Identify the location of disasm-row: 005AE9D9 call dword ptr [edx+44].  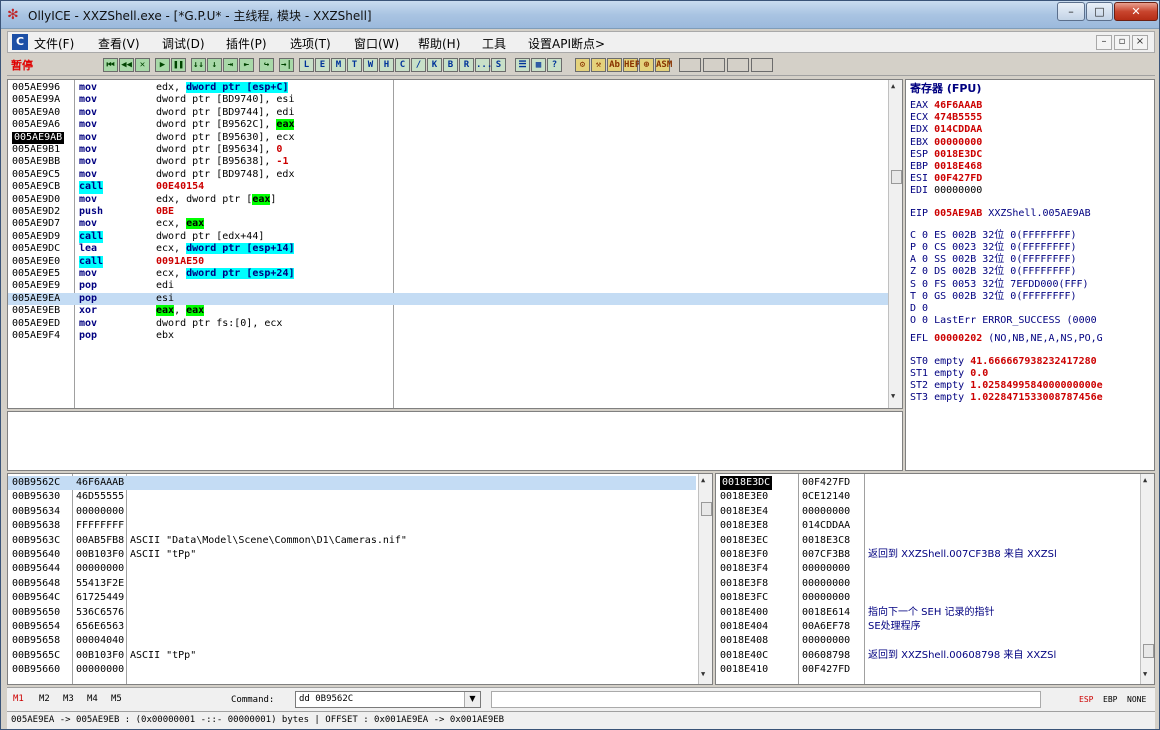
(448, 237).